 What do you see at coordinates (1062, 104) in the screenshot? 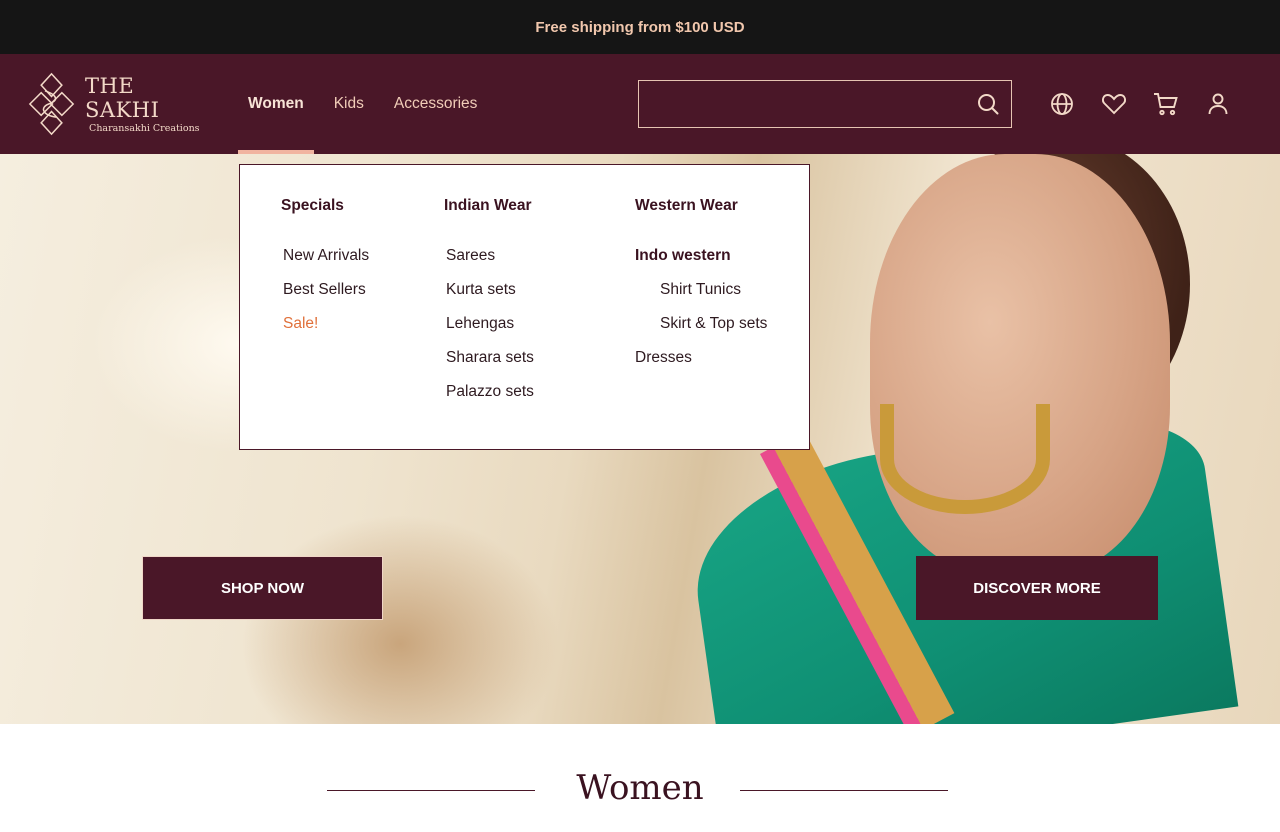
I see `globe-icon` at bounding box center [1062, 104].